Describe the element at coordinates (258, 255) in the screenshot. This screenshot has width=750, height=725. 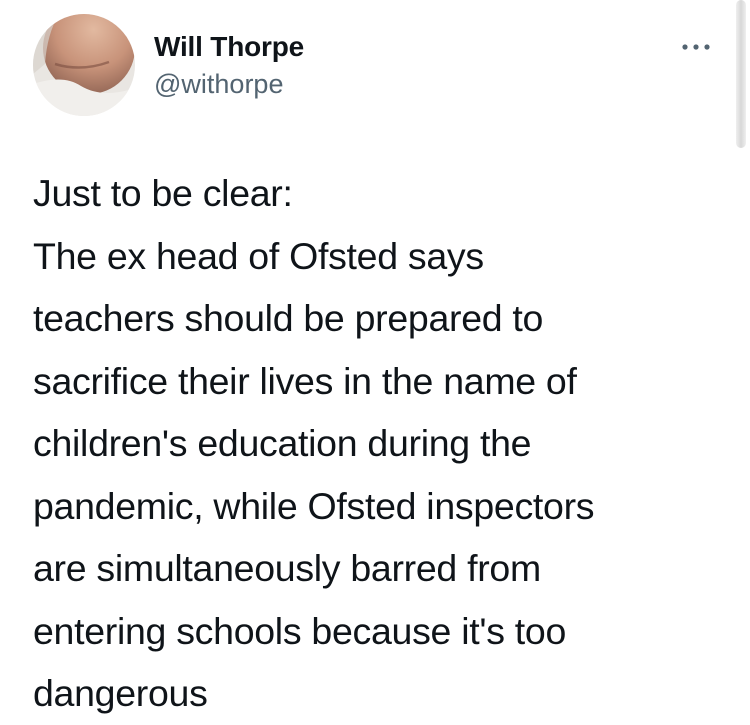
I see `tweet-text-line: The ex head of Ofsted says` at that location.